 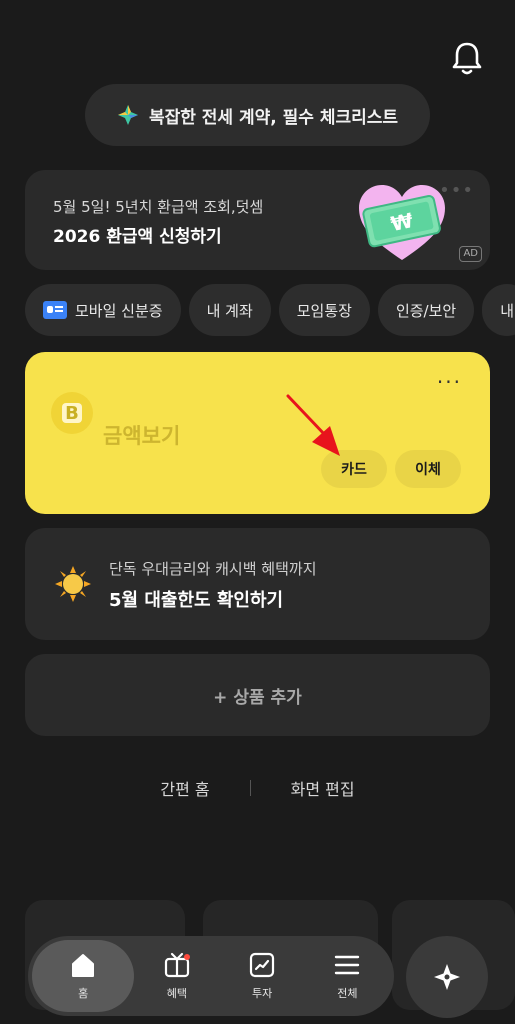 I want to click on chip-my-account: 내 계좌, so click(x=229, y=310).